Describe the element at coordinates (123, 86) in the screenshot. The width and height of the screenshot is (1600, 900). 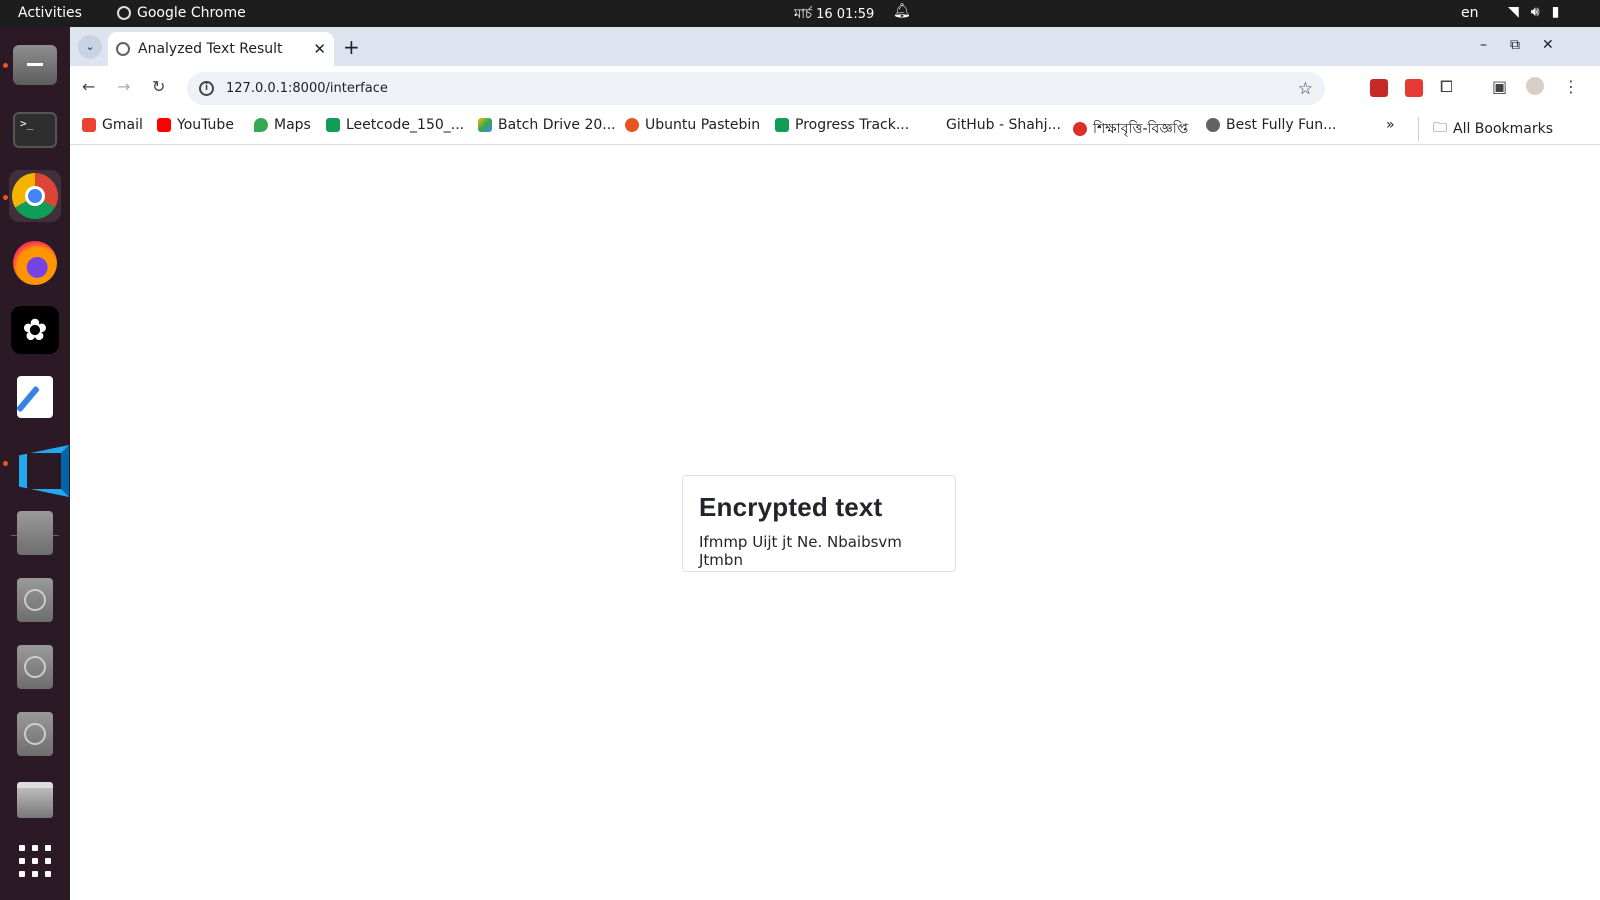
I see `forward-arrow-icon: →` at that location.